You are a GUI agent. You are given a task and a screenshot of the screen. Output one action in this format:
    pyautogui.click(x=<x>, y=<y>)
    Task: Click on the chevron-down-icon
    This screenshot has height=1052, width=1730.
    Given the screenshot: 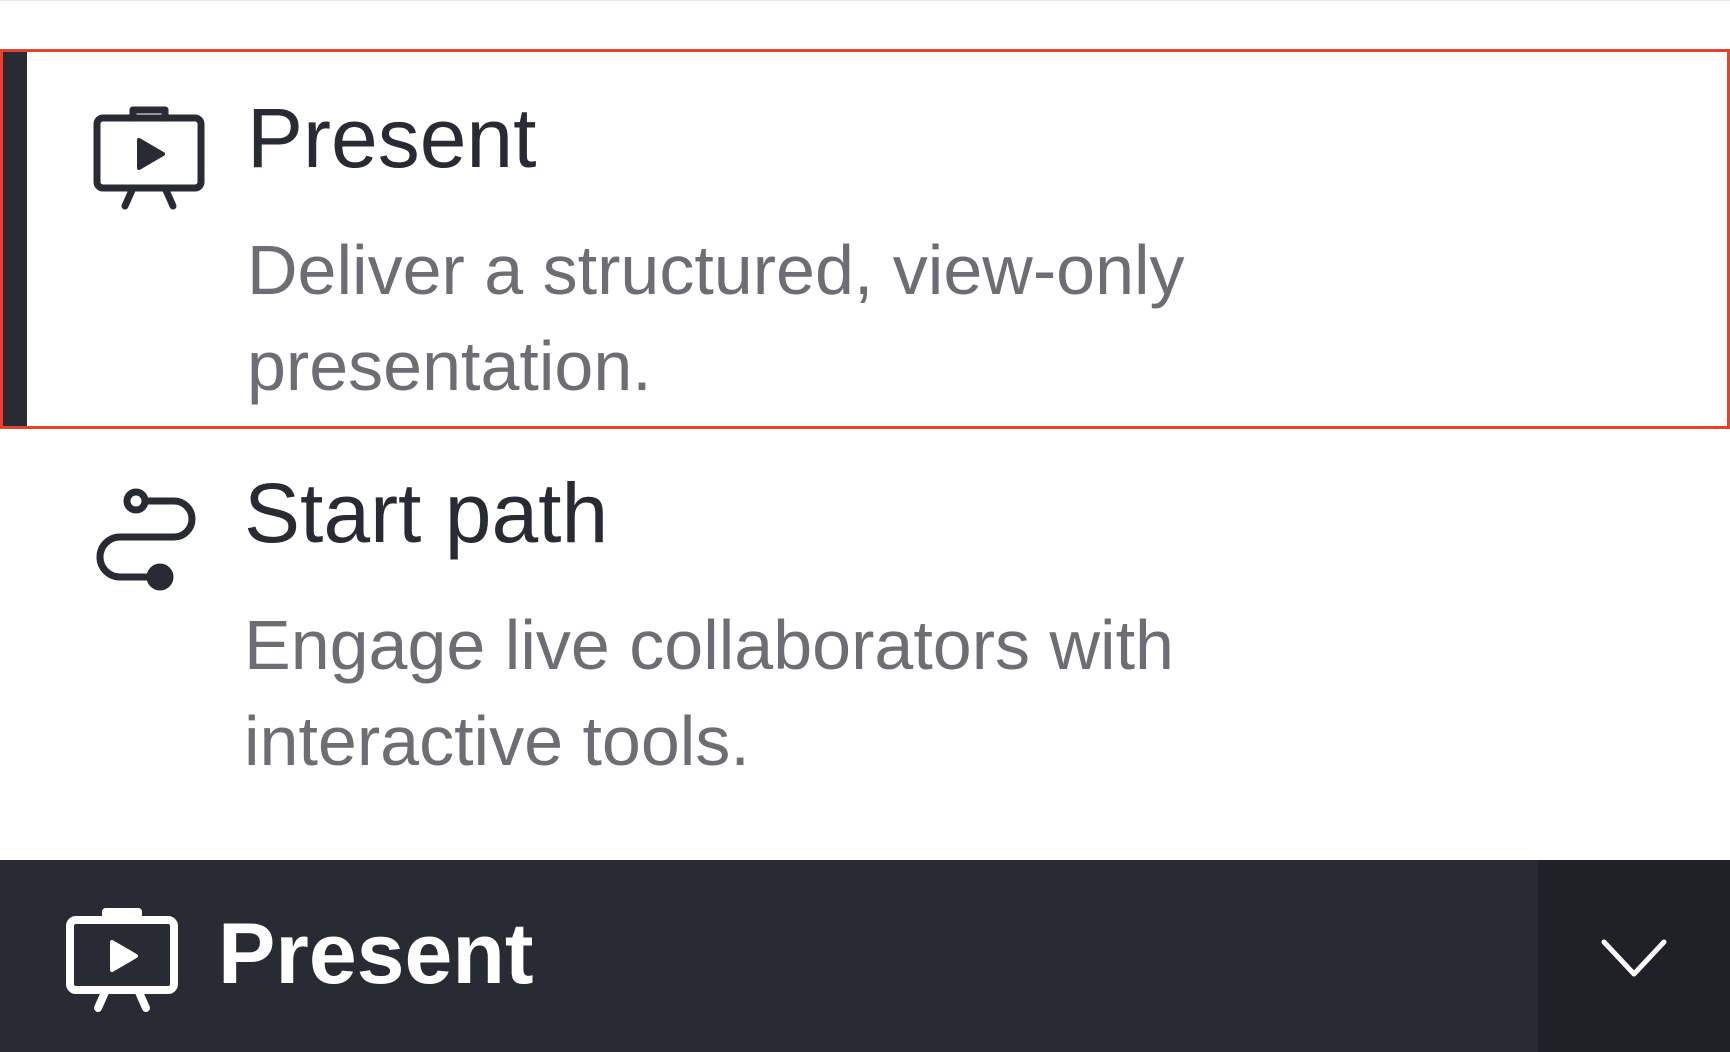 What is the action you would take?
    pyautogui.click(x=1634, y=958)
    